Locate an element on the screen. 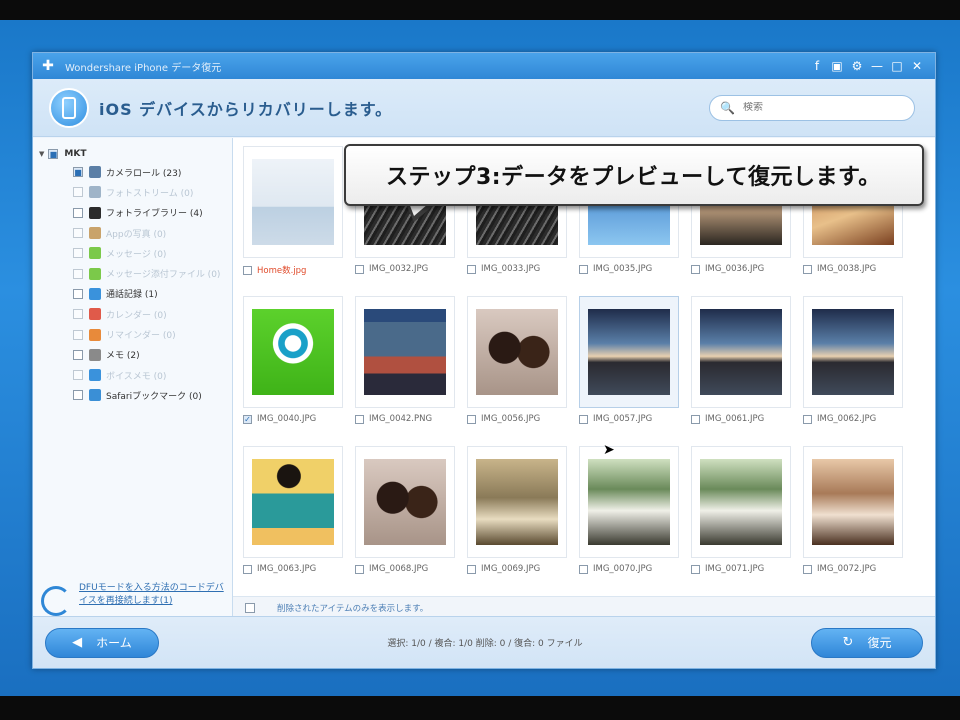  close-button: ✕ is located at coordinates (917, 66).